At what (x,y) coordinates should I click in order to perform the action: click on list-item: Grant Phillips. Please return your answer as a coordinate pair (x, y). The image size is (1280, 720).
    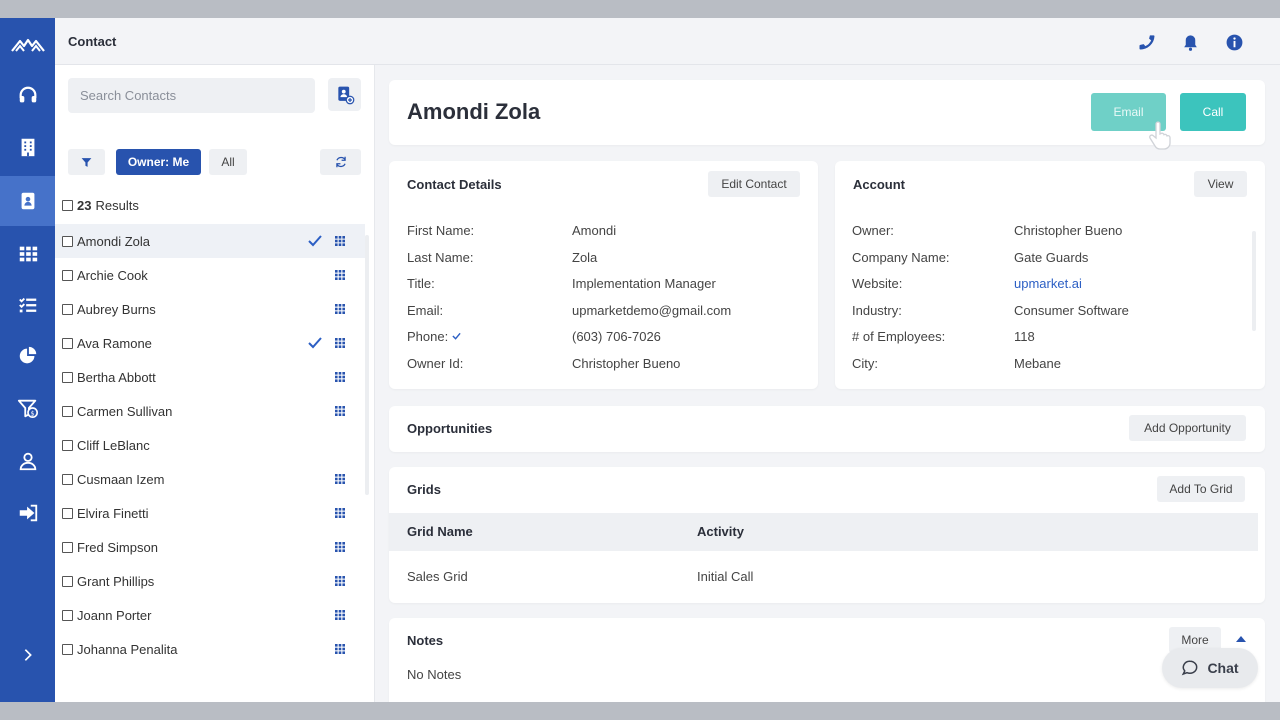
    Looking at the image, I should click on (210, 581).